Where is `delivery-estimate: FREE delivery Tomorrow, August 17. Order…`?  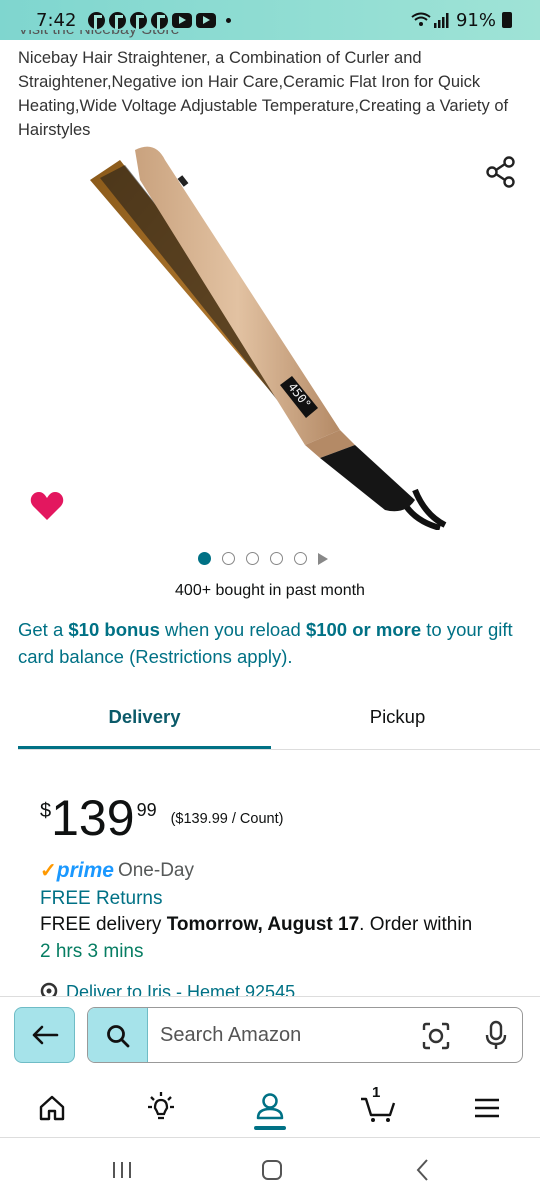
delivery-estimate: FREE delivery Tomorrow, August 17. Order… is located at coordinates (280, 925).